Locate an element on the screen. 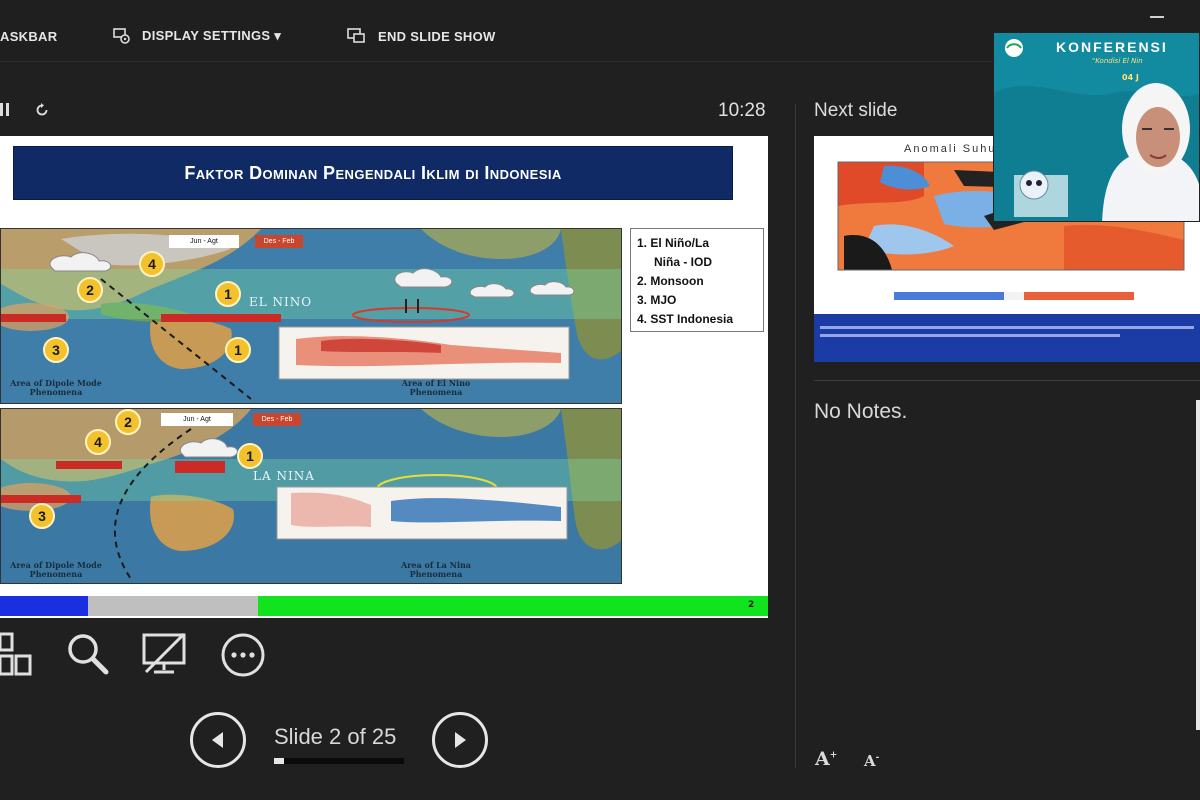 The width and height of the screenshot is (1200, 800). webcam-overlay: KONFERENSI "Kondisi El Nin 04 J is located at coordinates (1096, 127).